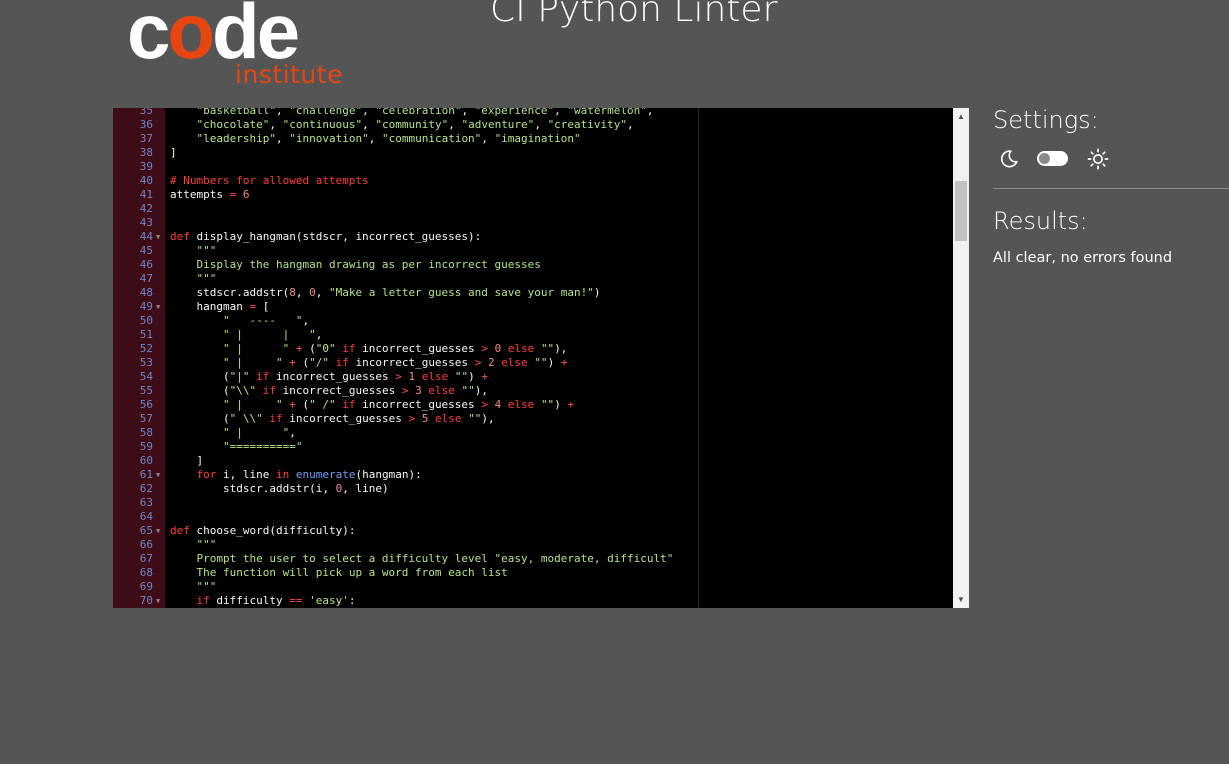  I want to click on code-line: 51 " | | ",, so click(533, 335).